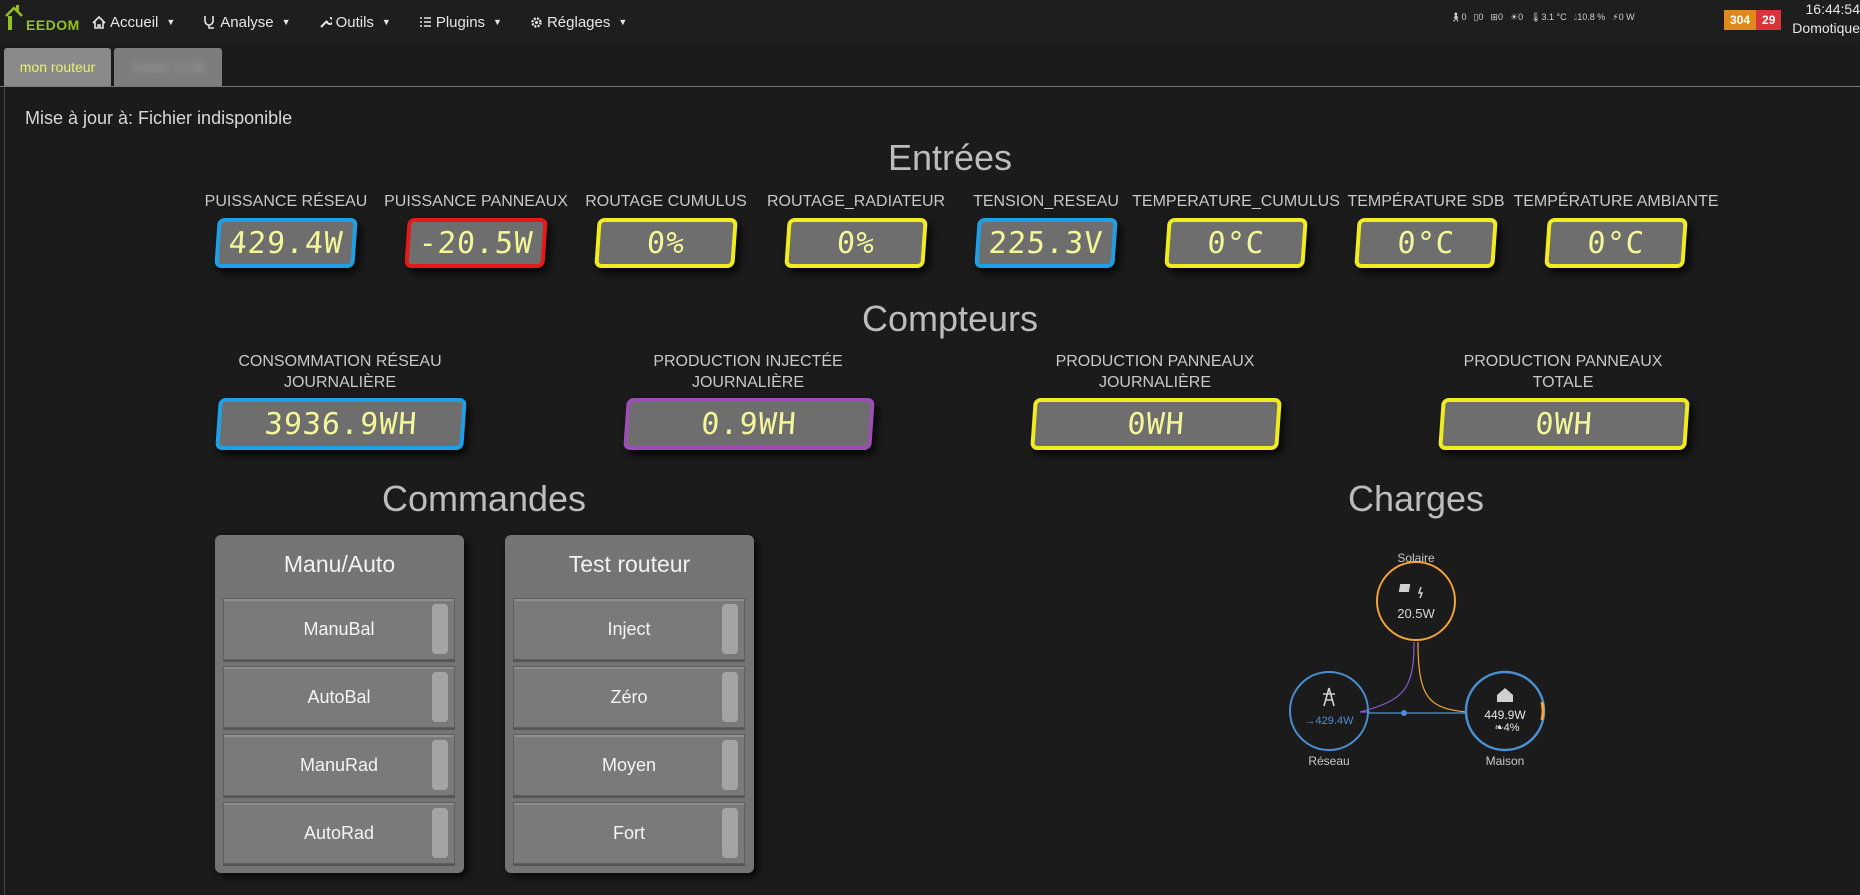 This screenshot has width=1860, height=895. Describe the element at coordinates (1832, 9) in the screenshot. I see `clock-time: 16:44:54` at that location.